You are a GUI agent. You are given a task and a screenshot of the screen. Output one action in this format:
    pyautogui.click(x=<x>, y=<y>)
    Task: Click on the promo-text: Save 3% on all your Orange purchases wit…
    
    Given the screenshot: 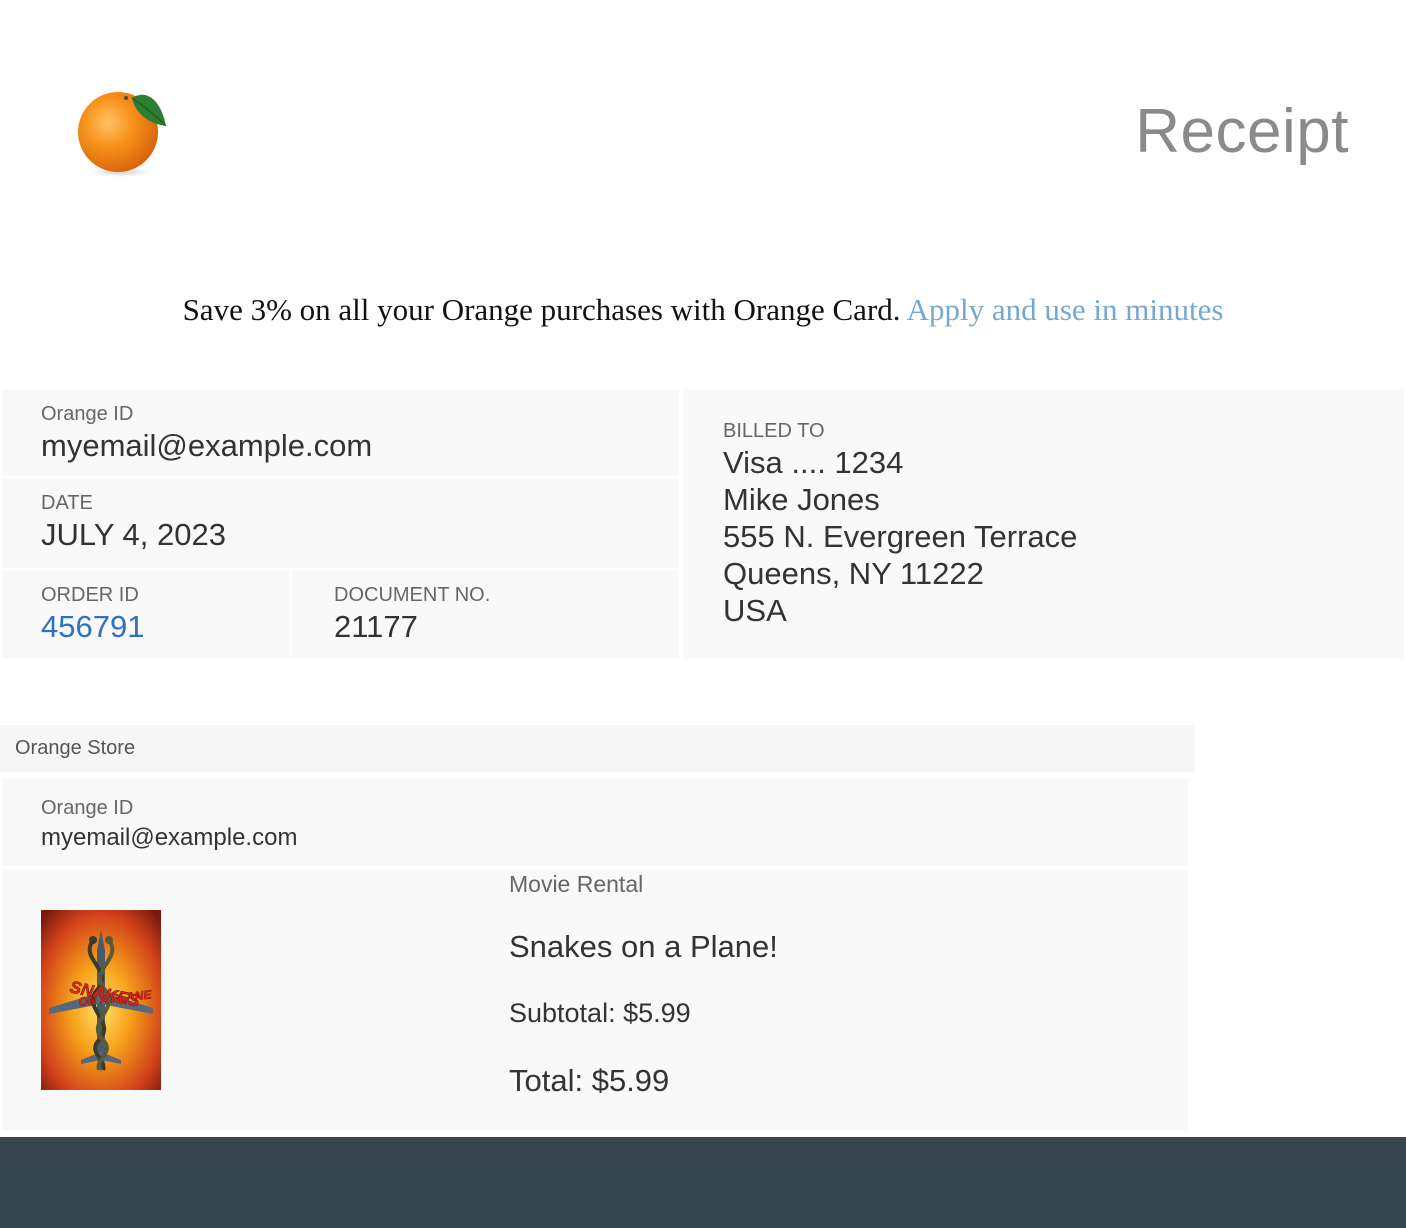 What is the action you would take?
    pyautogui.click(x=541, y=309)
    